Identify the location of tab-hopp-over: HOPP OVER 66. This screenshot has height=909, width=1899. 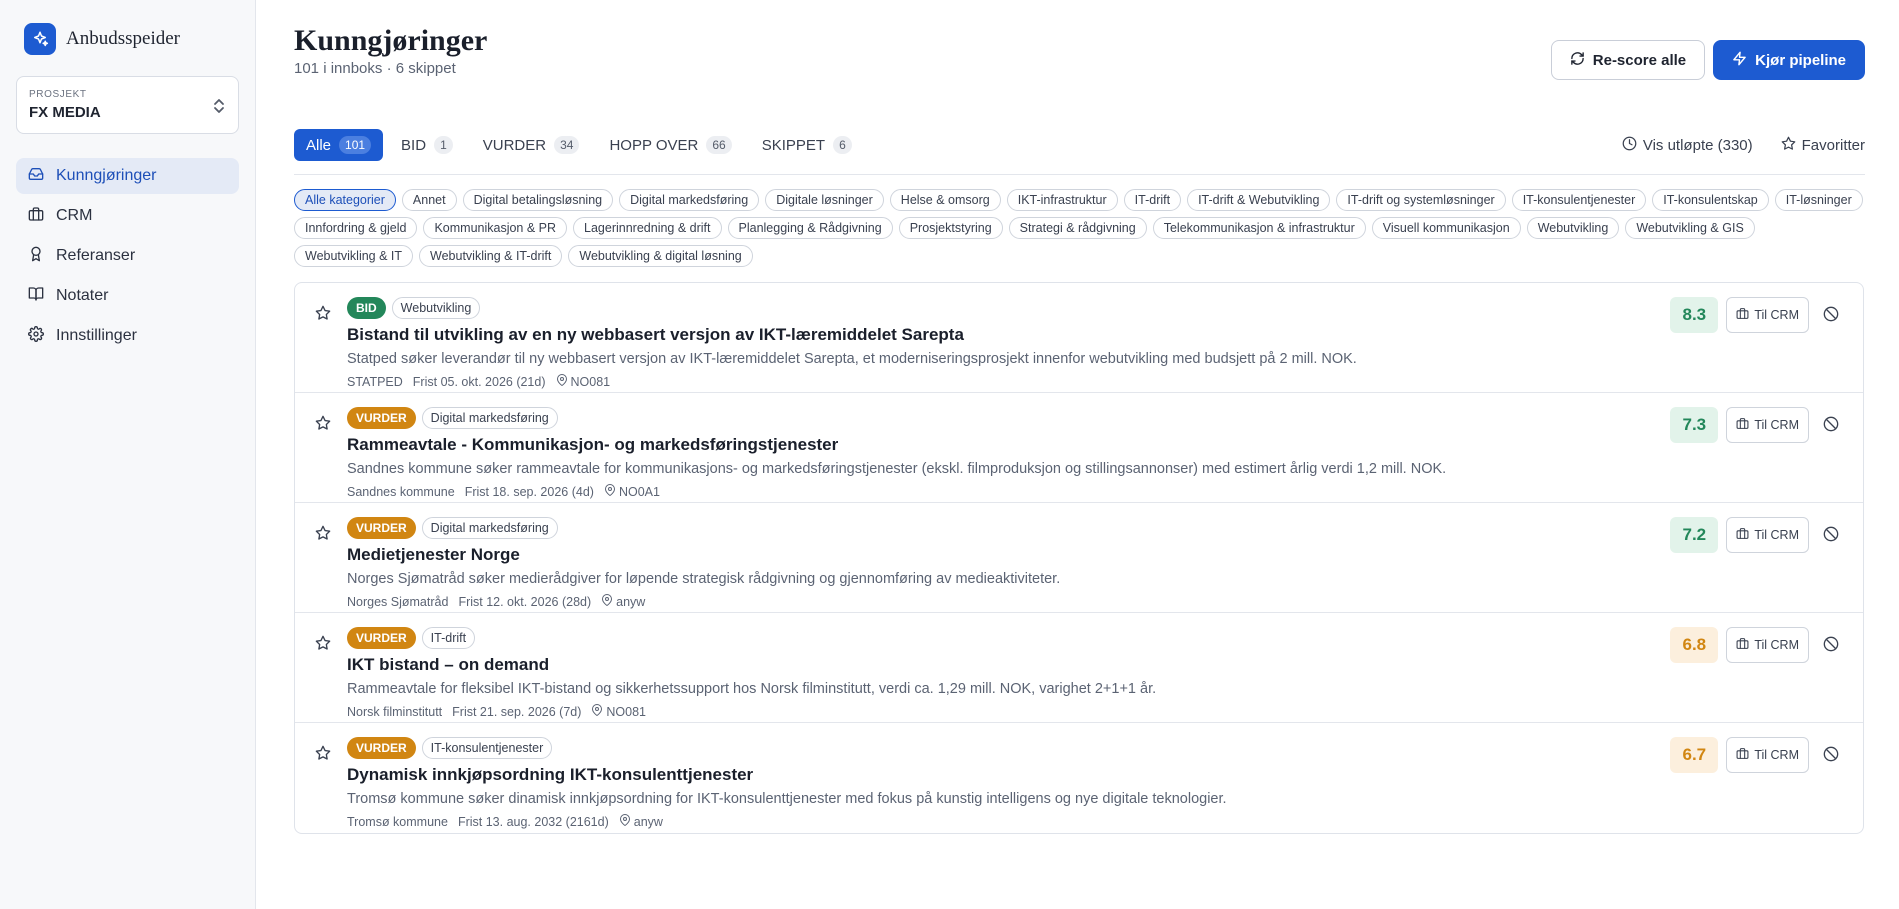
(670, 145).